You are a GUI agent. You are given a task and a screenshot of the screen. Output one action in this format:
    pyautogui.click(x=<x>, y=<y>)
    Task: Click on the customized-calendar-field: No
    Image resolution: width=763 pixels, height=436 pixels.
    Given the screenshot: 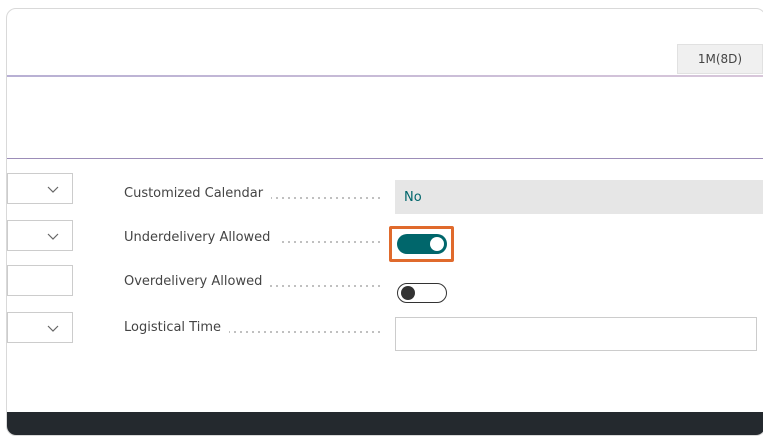 What is the action you would take?
    pyautogui.click(x=579, y=197)
    